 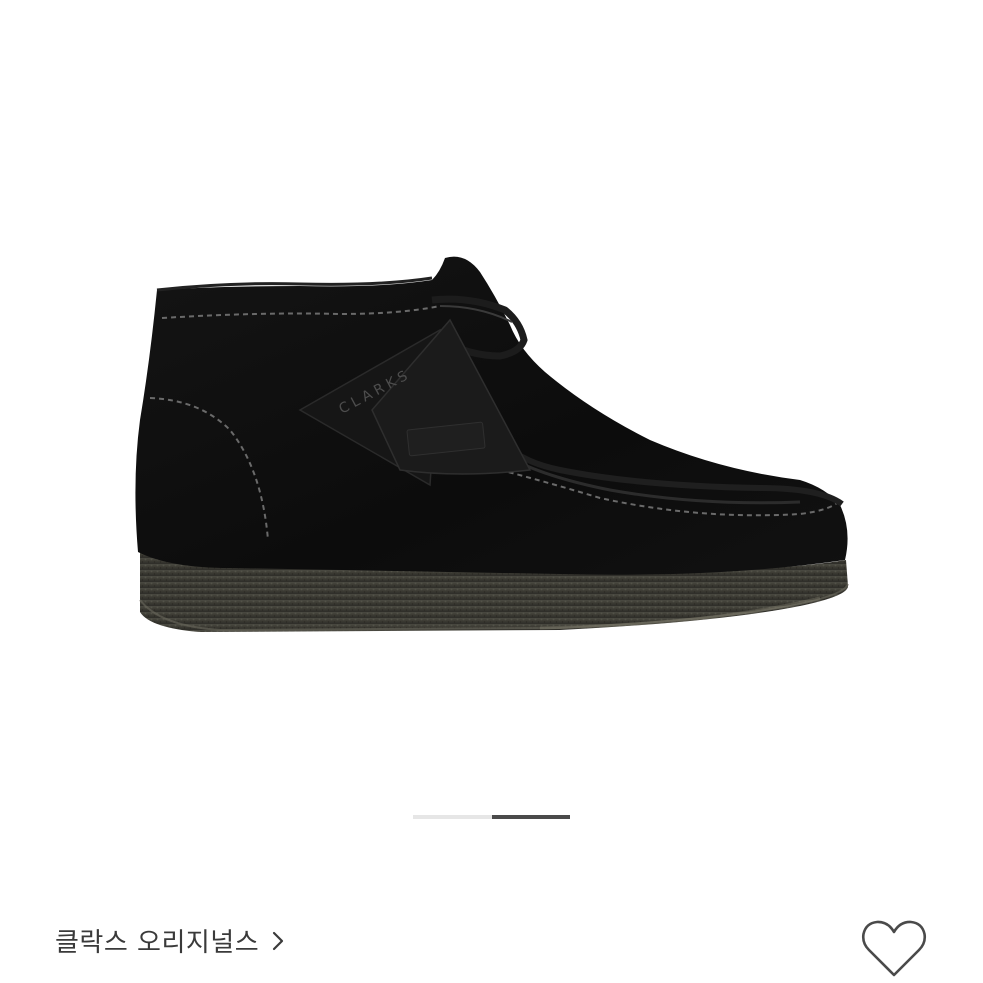 What do you see at coordinates (278, 941) in the screenshot?
I see `chevron-right-icon` at bounding box center [278, 941].